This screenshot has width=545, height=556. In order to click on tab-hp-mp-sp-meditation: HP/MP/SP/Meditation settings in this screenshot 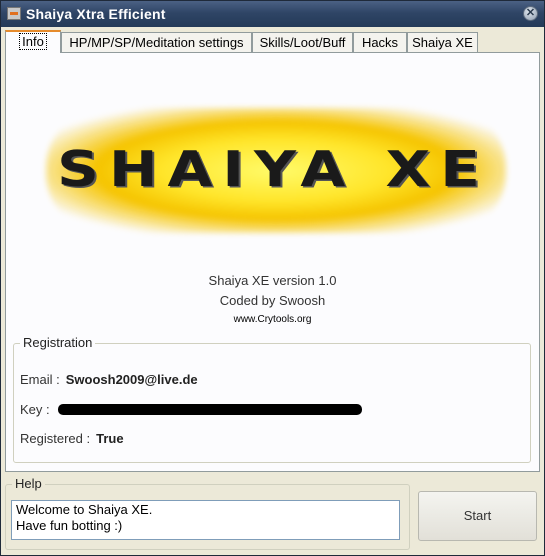, I will do `click(156, 42)`.